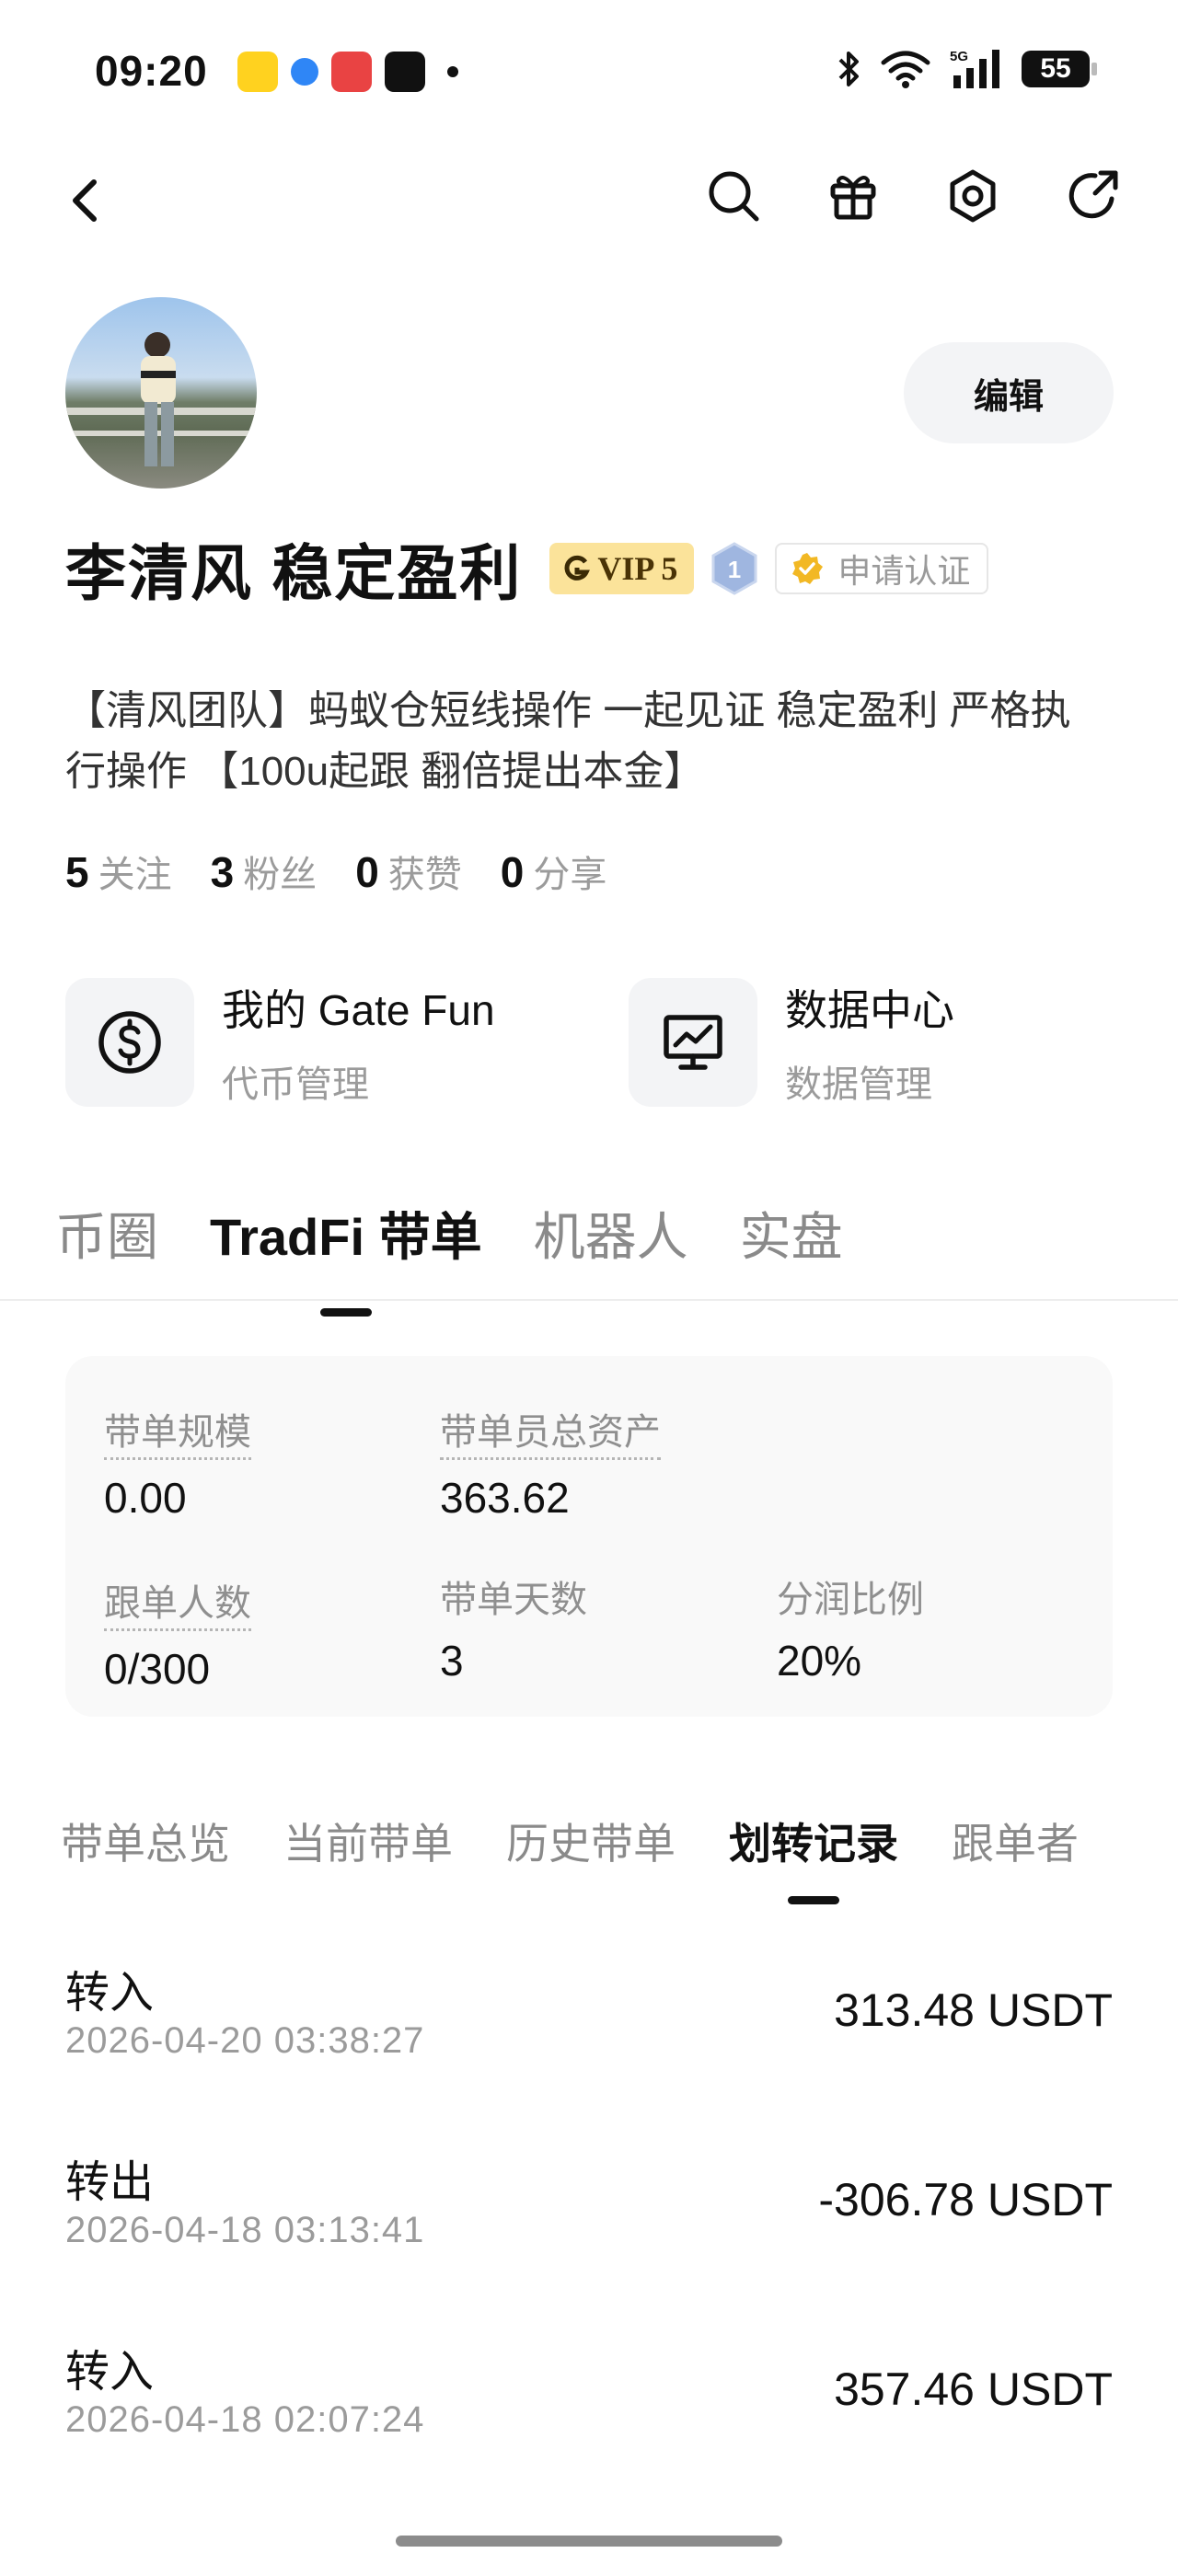 Image resolution: width=1178 pixels, height=2576 pixels. Describe the element at coordinates (904, 571) in the screenshot. I see `verify-label: 申请认证` at that location.